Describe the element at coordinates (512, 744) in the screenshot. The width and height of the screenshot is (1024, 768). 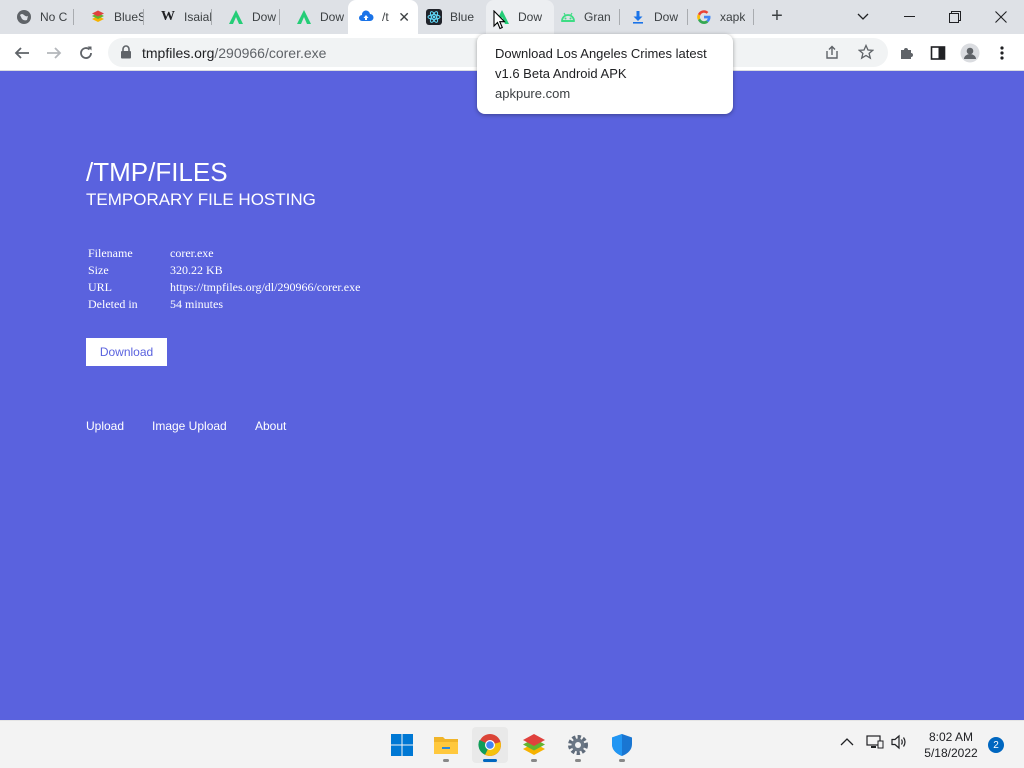
I see `taskbar: 8:02 AM 5/18/2022 2` at that location.